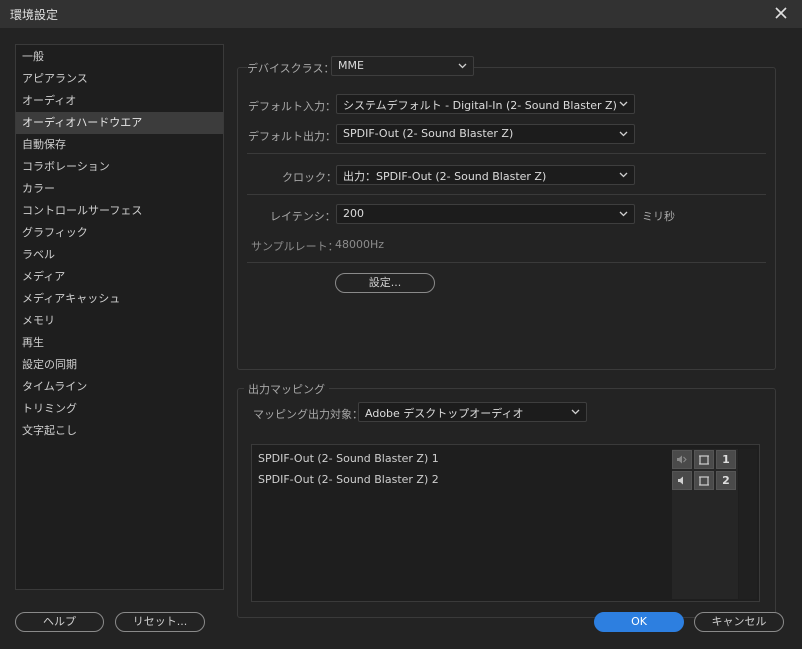  I want to click on default-output-dropdown: SPDIF-Out (2- Sound Blaster Z), so click(485, 134).